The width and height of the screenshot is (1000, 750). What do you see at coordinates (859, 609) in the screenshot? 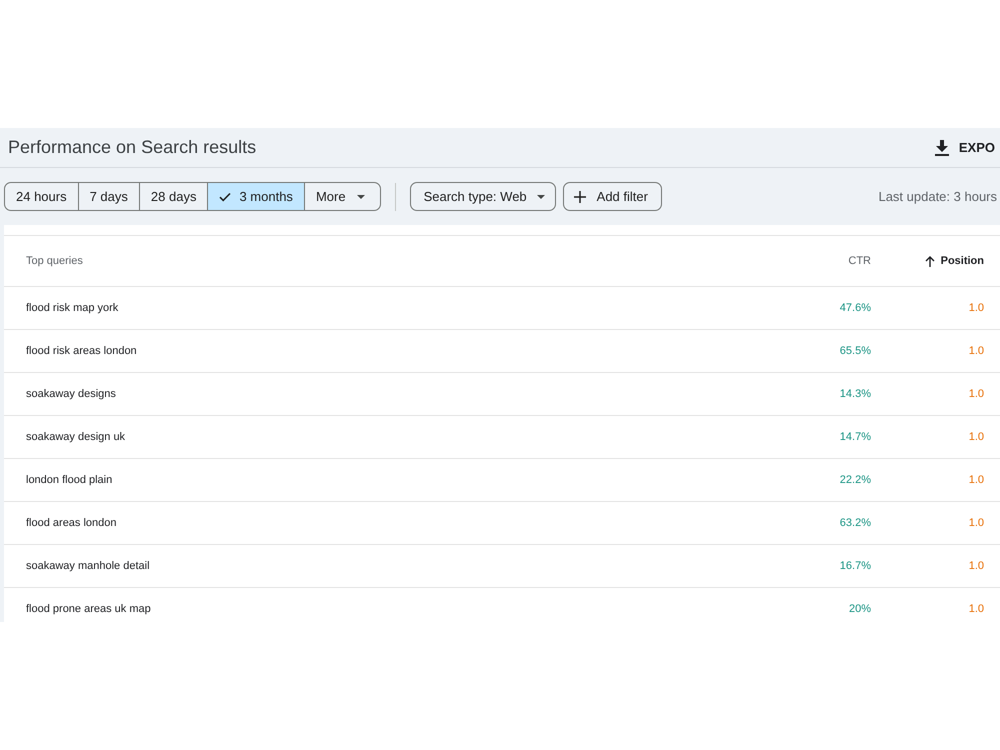
I see `ctr-cell-text: 20%` at bounding box center [859, 609].